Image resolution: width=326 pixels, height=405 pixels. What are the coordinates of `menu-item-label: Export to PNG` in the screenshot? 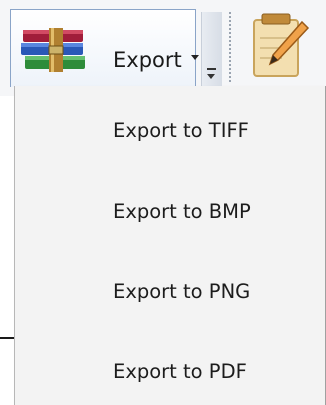 It's located at (182, 291).